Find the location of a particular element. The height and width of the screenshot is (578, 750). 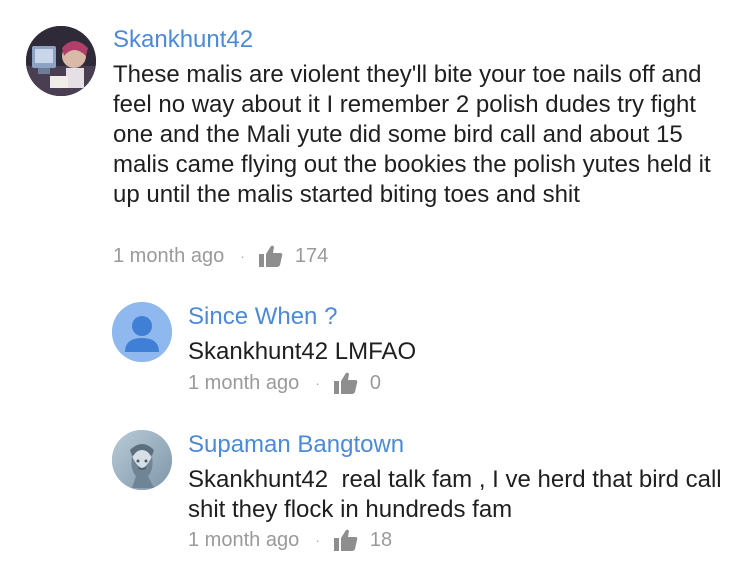

comment-author: Since When ? is located at coordinates (262, 317).